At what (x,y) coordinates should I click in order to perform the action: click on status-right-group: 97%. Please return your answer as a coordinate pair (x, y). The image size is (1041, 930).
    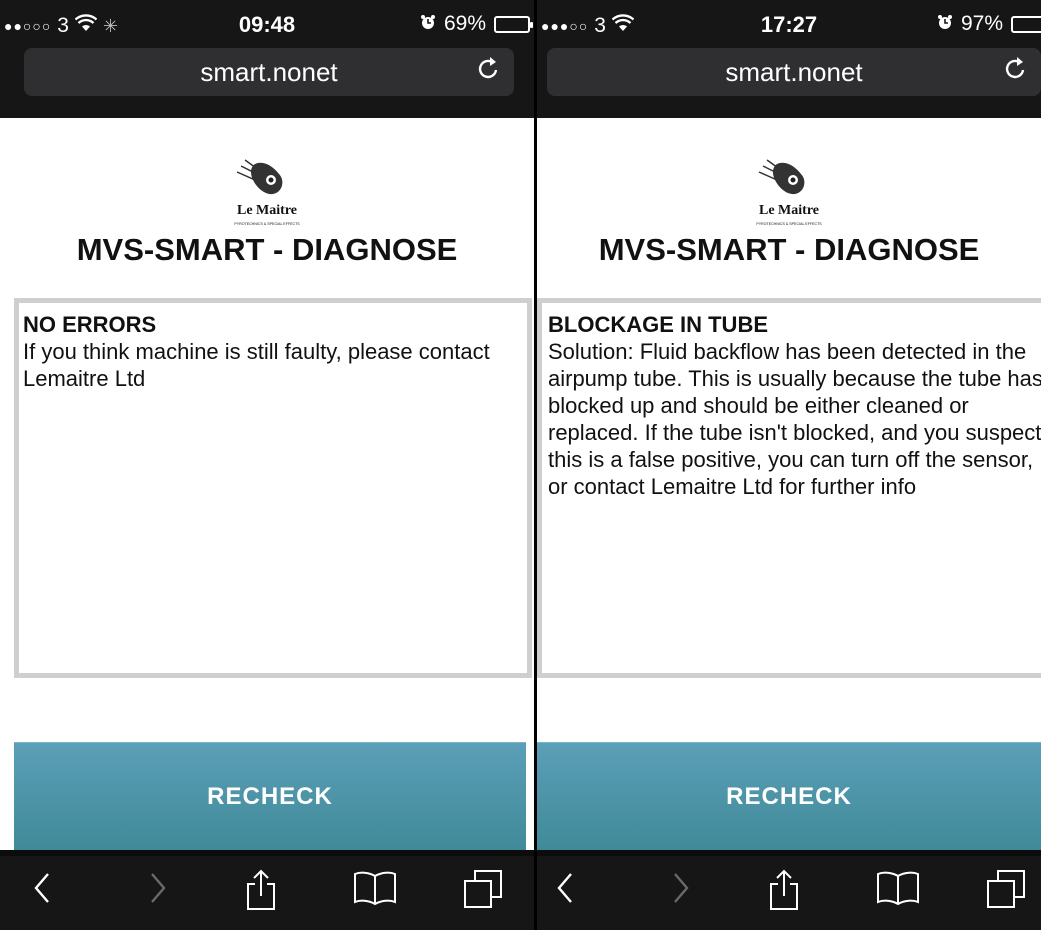
    Looking at the image, I should click on (989, 24).